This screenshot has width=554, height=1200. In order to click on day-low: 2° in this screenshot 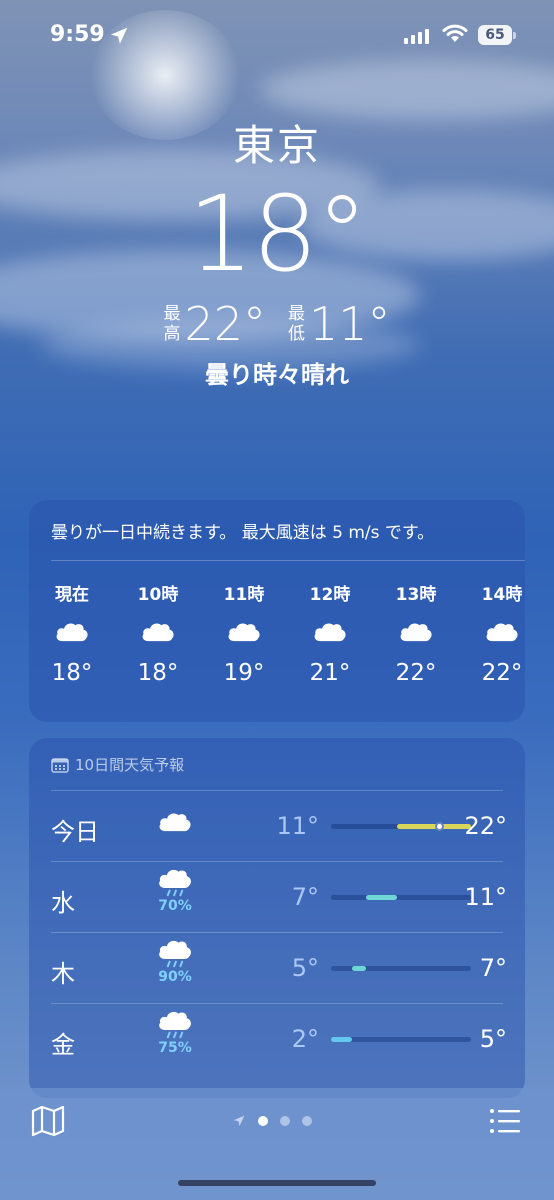, I will do `click(305, 1039)`.